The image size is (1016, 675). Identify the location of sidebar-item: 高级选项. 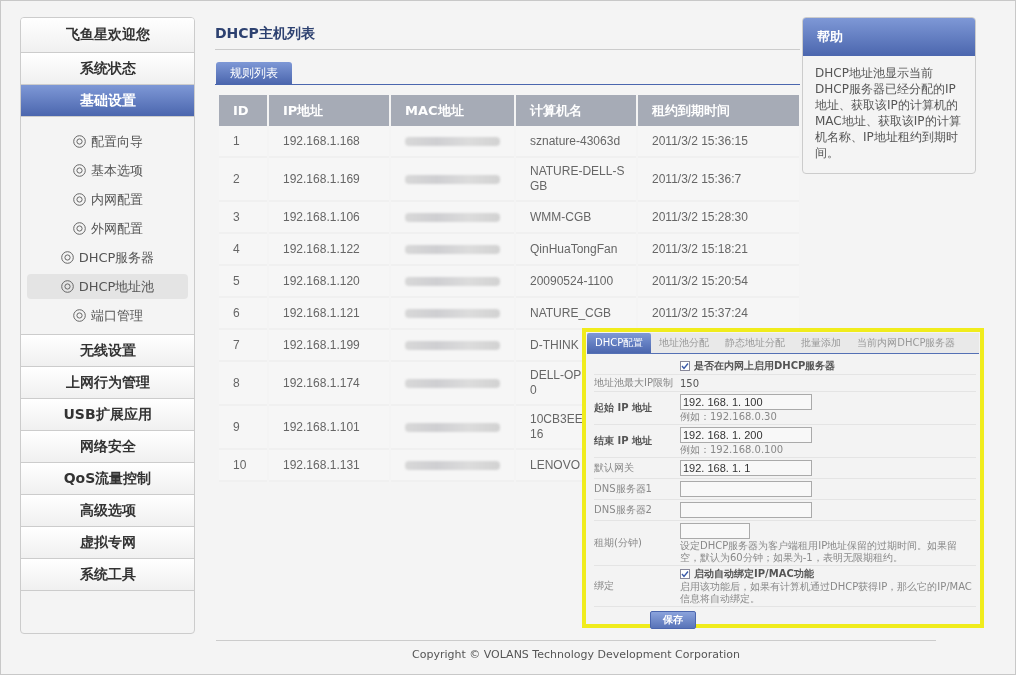
(107, 511).